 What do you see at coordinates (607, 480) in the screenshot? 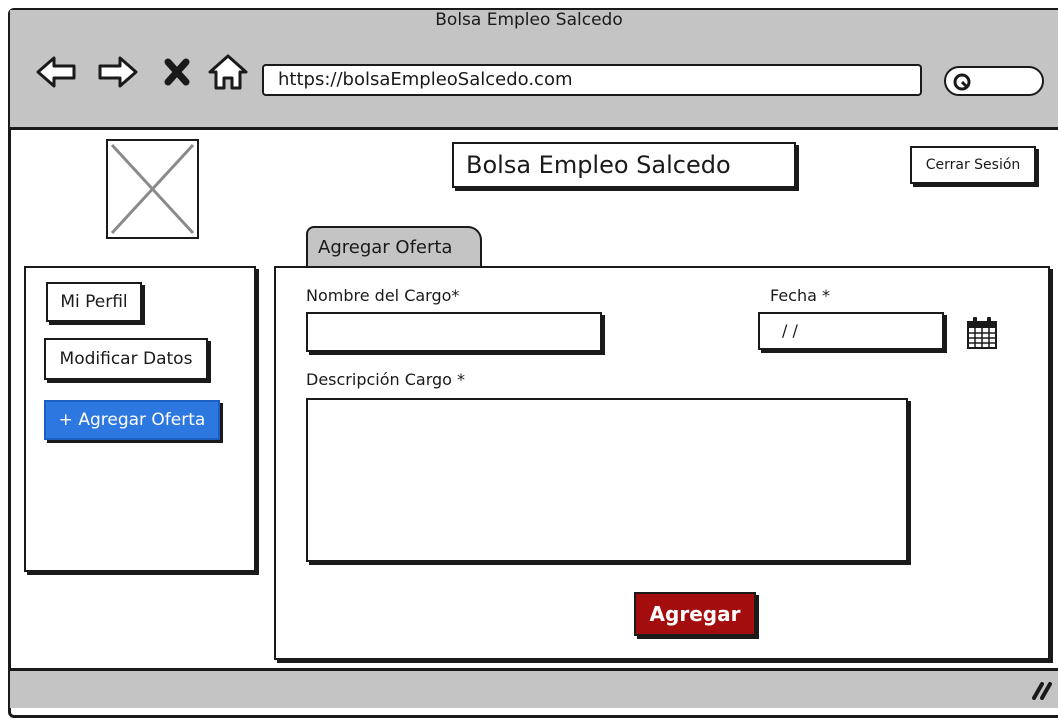
I see `descripcion-textarea` at bounding box center [607, 480].